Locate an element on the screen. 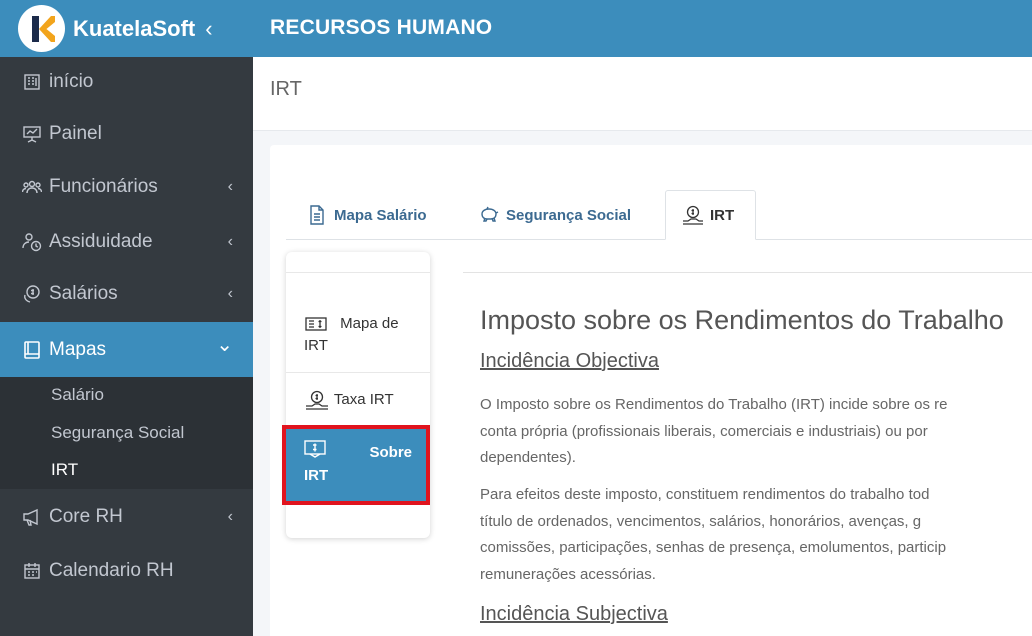 This screenshot has height=636, width=1032. tab-mapa-salario: Mapa Salário is located at coordinates (366, 215).